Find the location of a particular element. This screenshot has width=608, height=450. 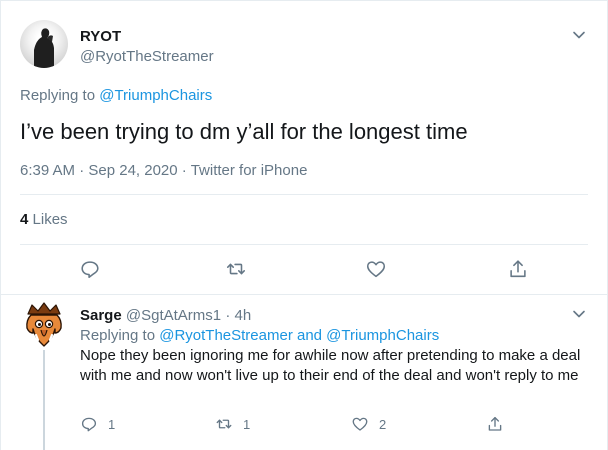

reply-reply-button: 1 is located at coordinates (97, 424).